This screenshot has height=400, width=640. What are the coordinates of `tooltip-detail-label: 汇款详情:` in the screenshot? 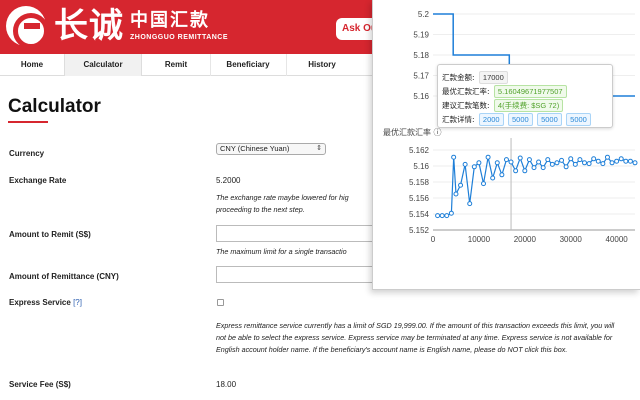 It's located at (458, 119).